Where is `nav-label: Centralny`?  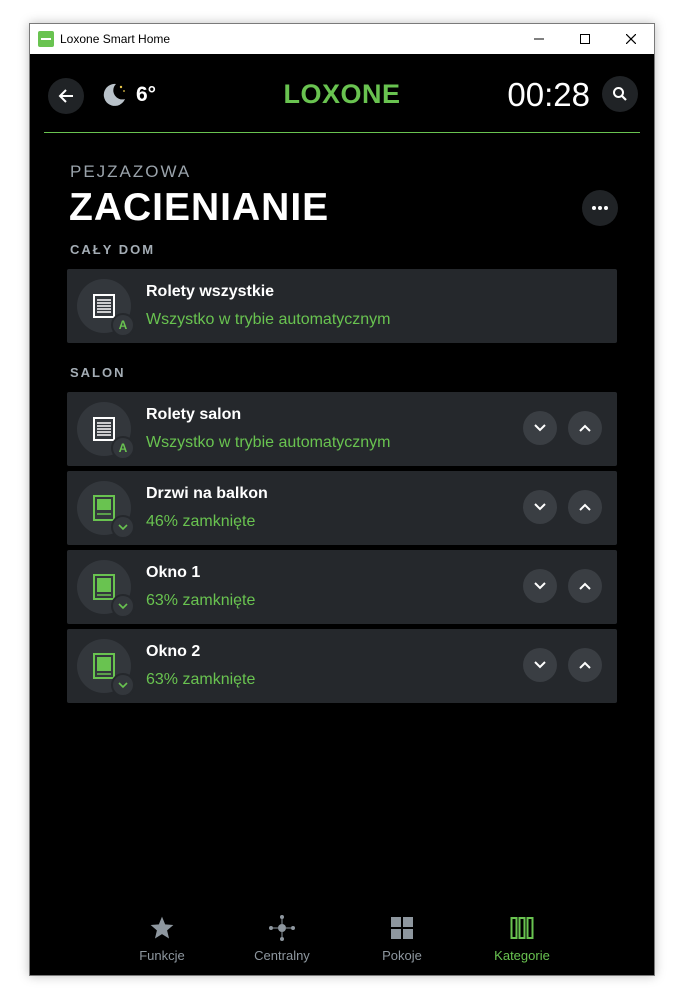
nav-label: Centralny is located at coordinates (282, 955).